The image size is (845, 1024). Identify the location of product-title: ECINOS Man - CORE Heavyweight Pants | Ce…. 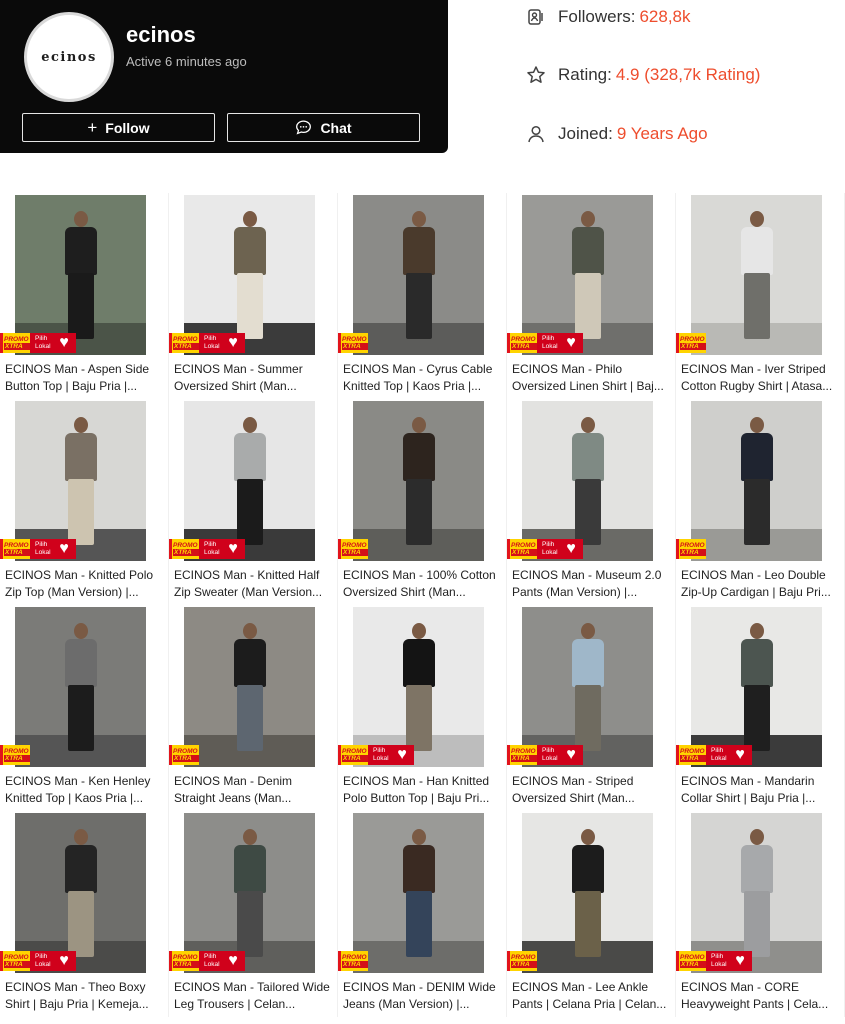
(761, 996).